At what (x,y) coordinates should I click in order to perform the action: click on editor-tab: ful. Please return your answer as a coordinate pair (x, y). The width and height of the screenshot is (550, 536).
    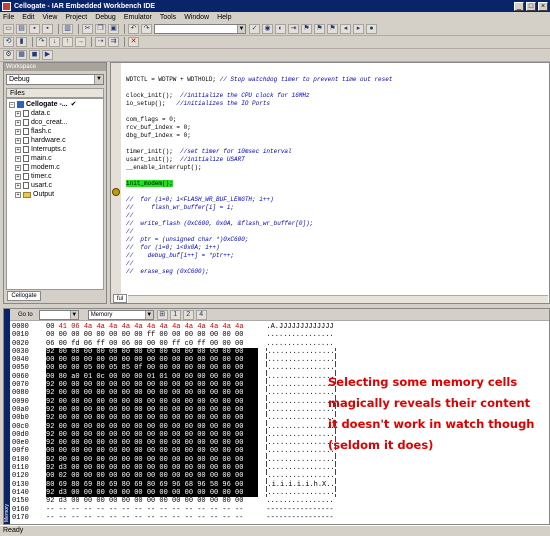
    Looking at the image, I should click on (120, 298).